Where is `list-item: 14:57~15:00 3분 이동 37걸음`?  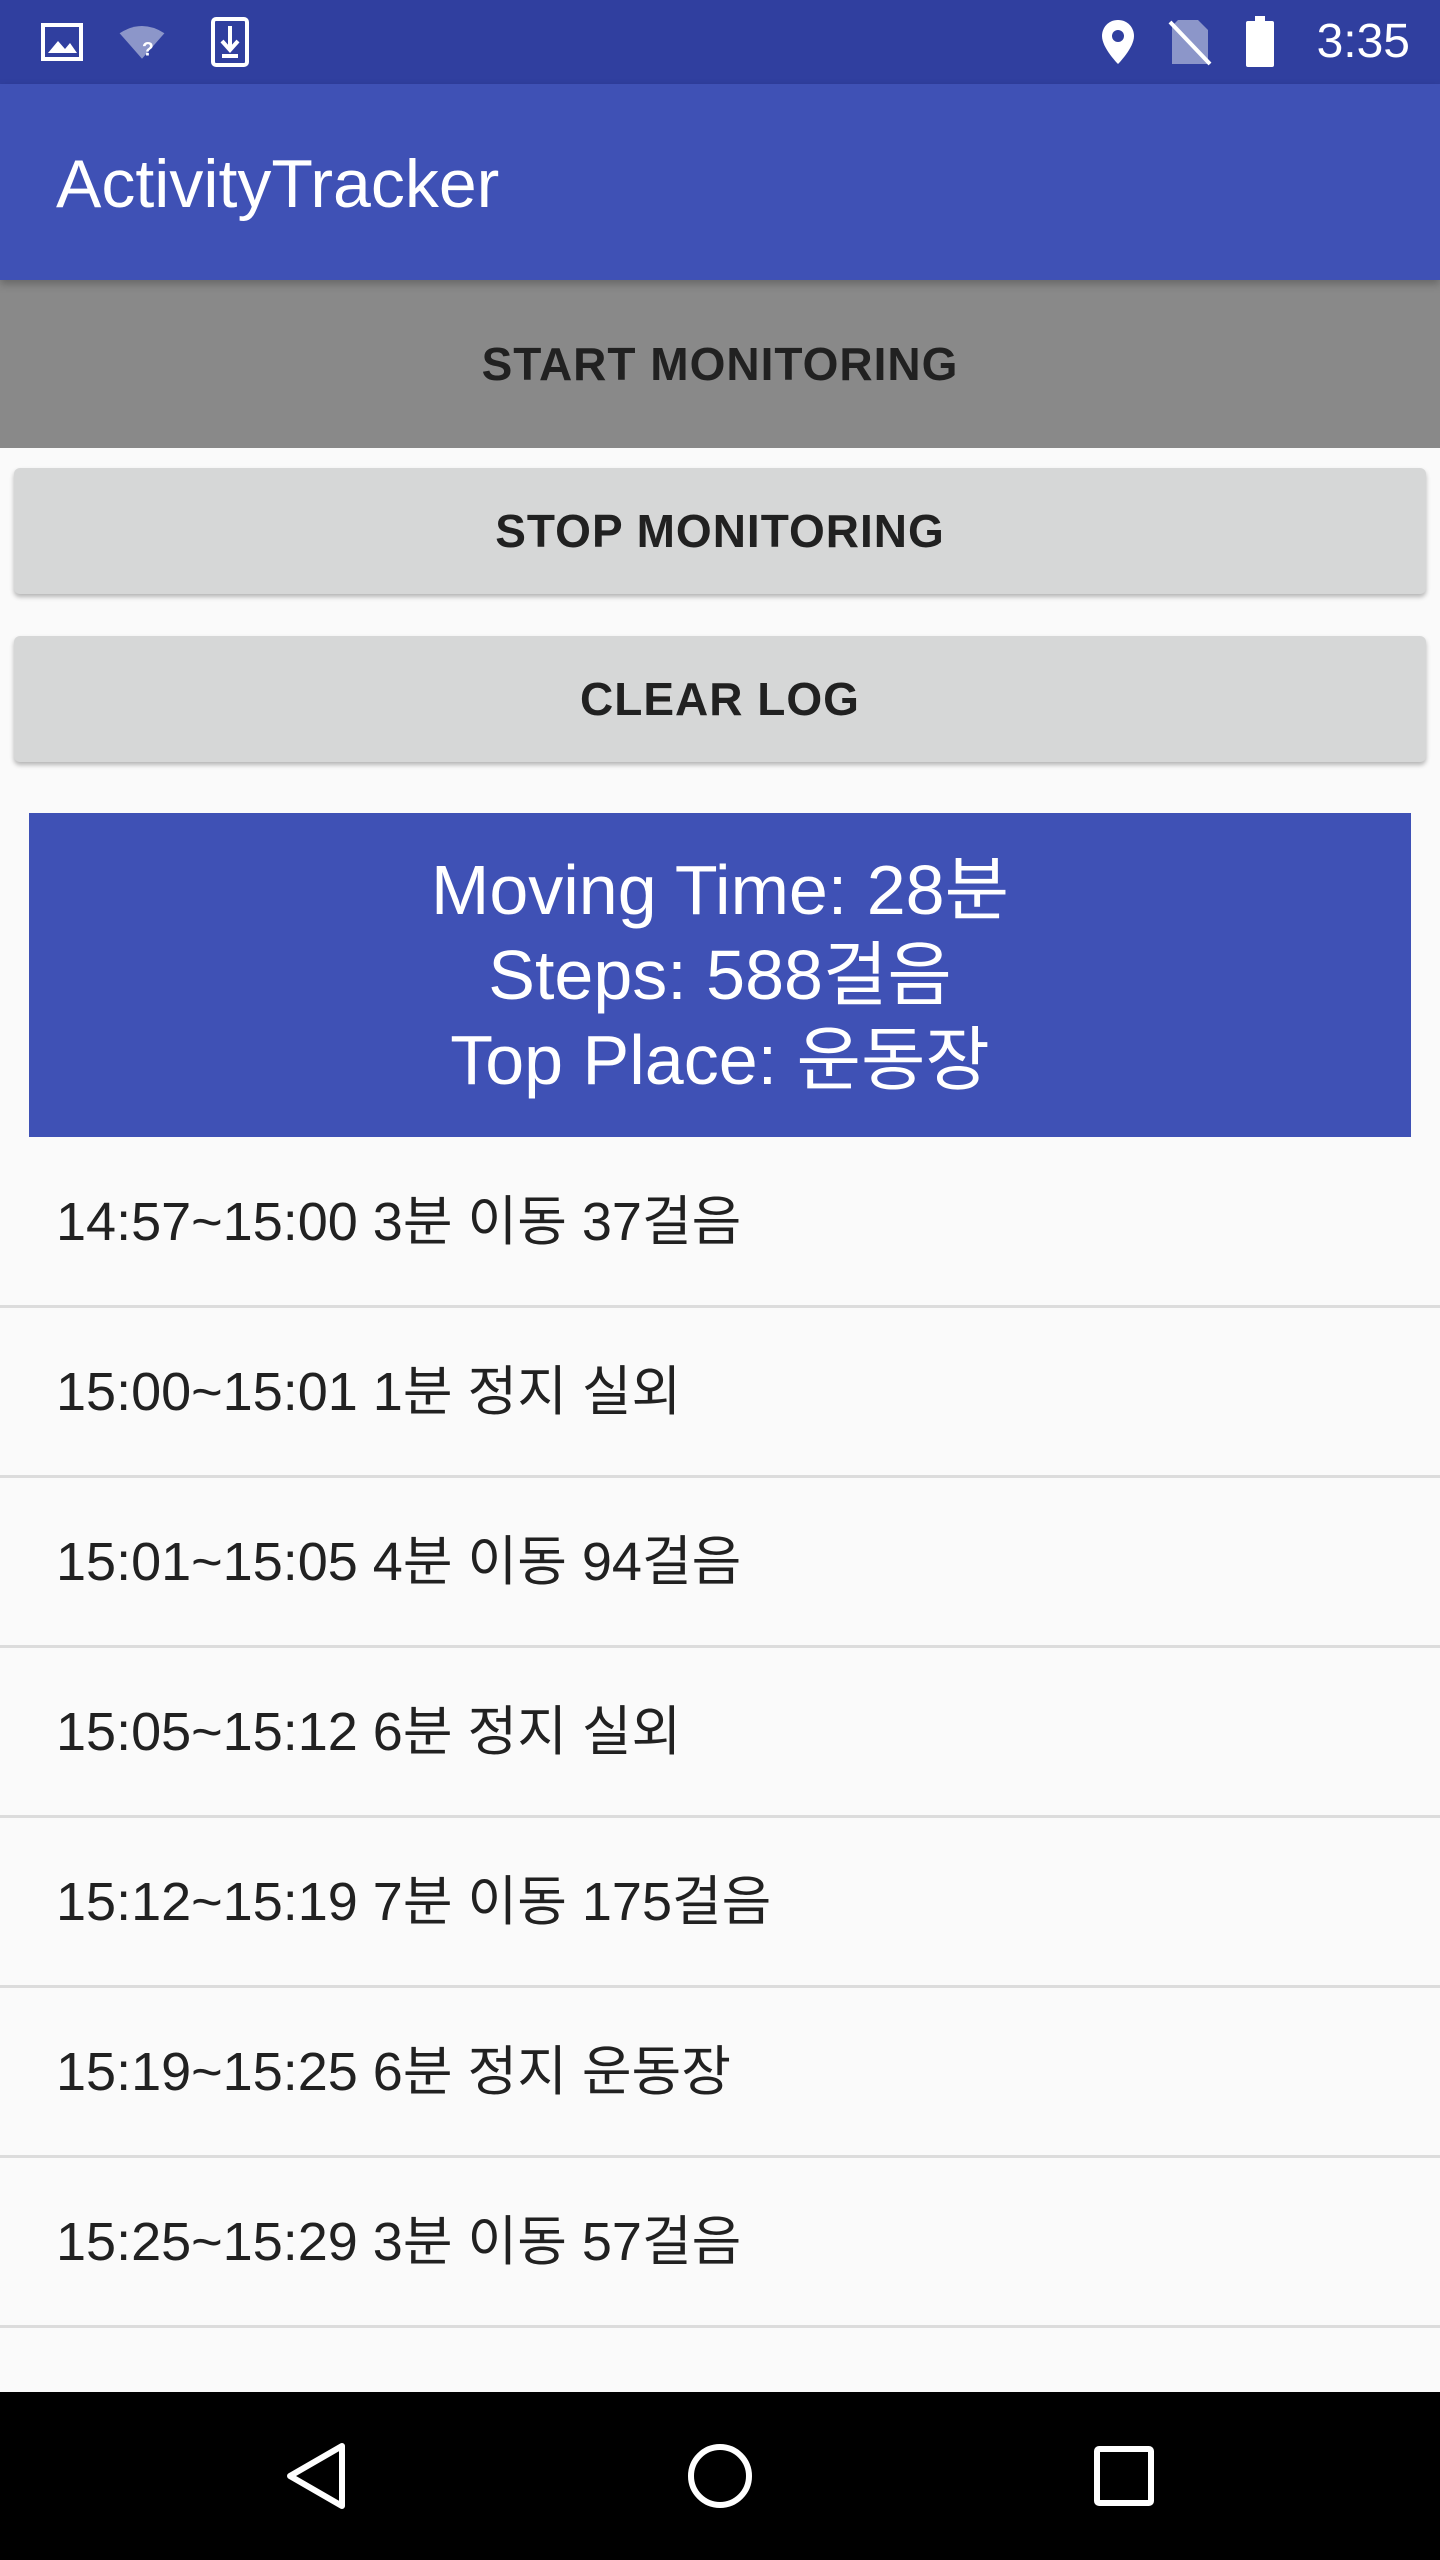 list-item: 14:57~15:00 3분 이동 37걸음 is located at coordinates (720, 1223).